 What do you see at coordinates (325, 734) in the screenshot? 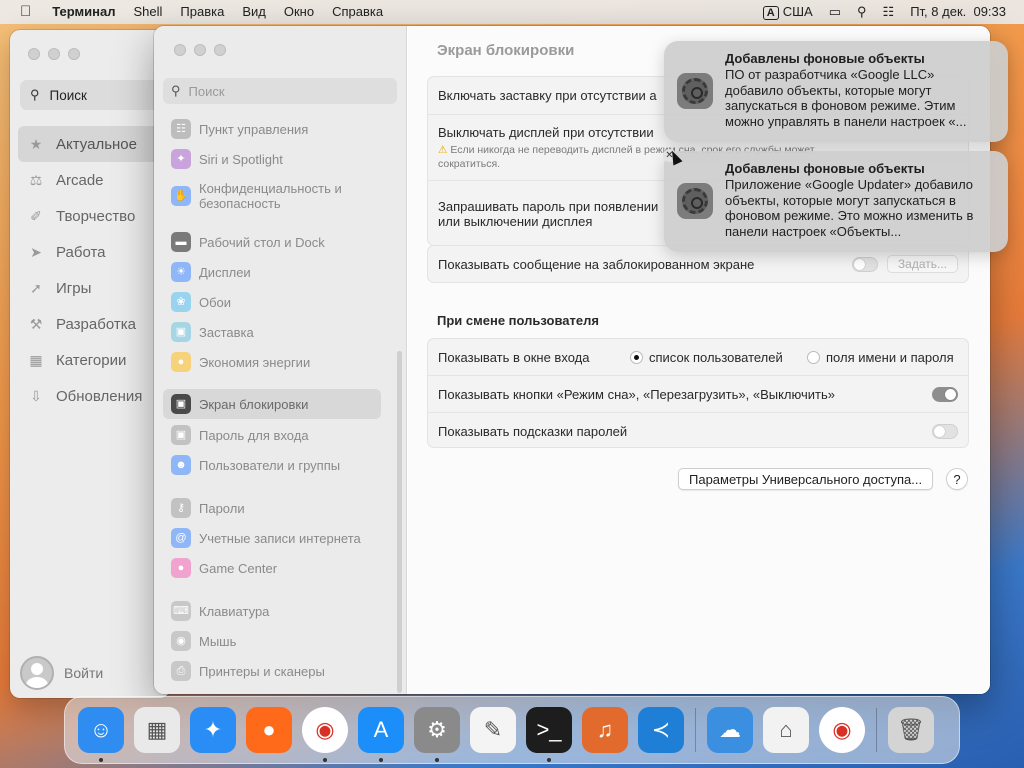
I see `chrome-icon: ◉` at bounding box center [325, 734].